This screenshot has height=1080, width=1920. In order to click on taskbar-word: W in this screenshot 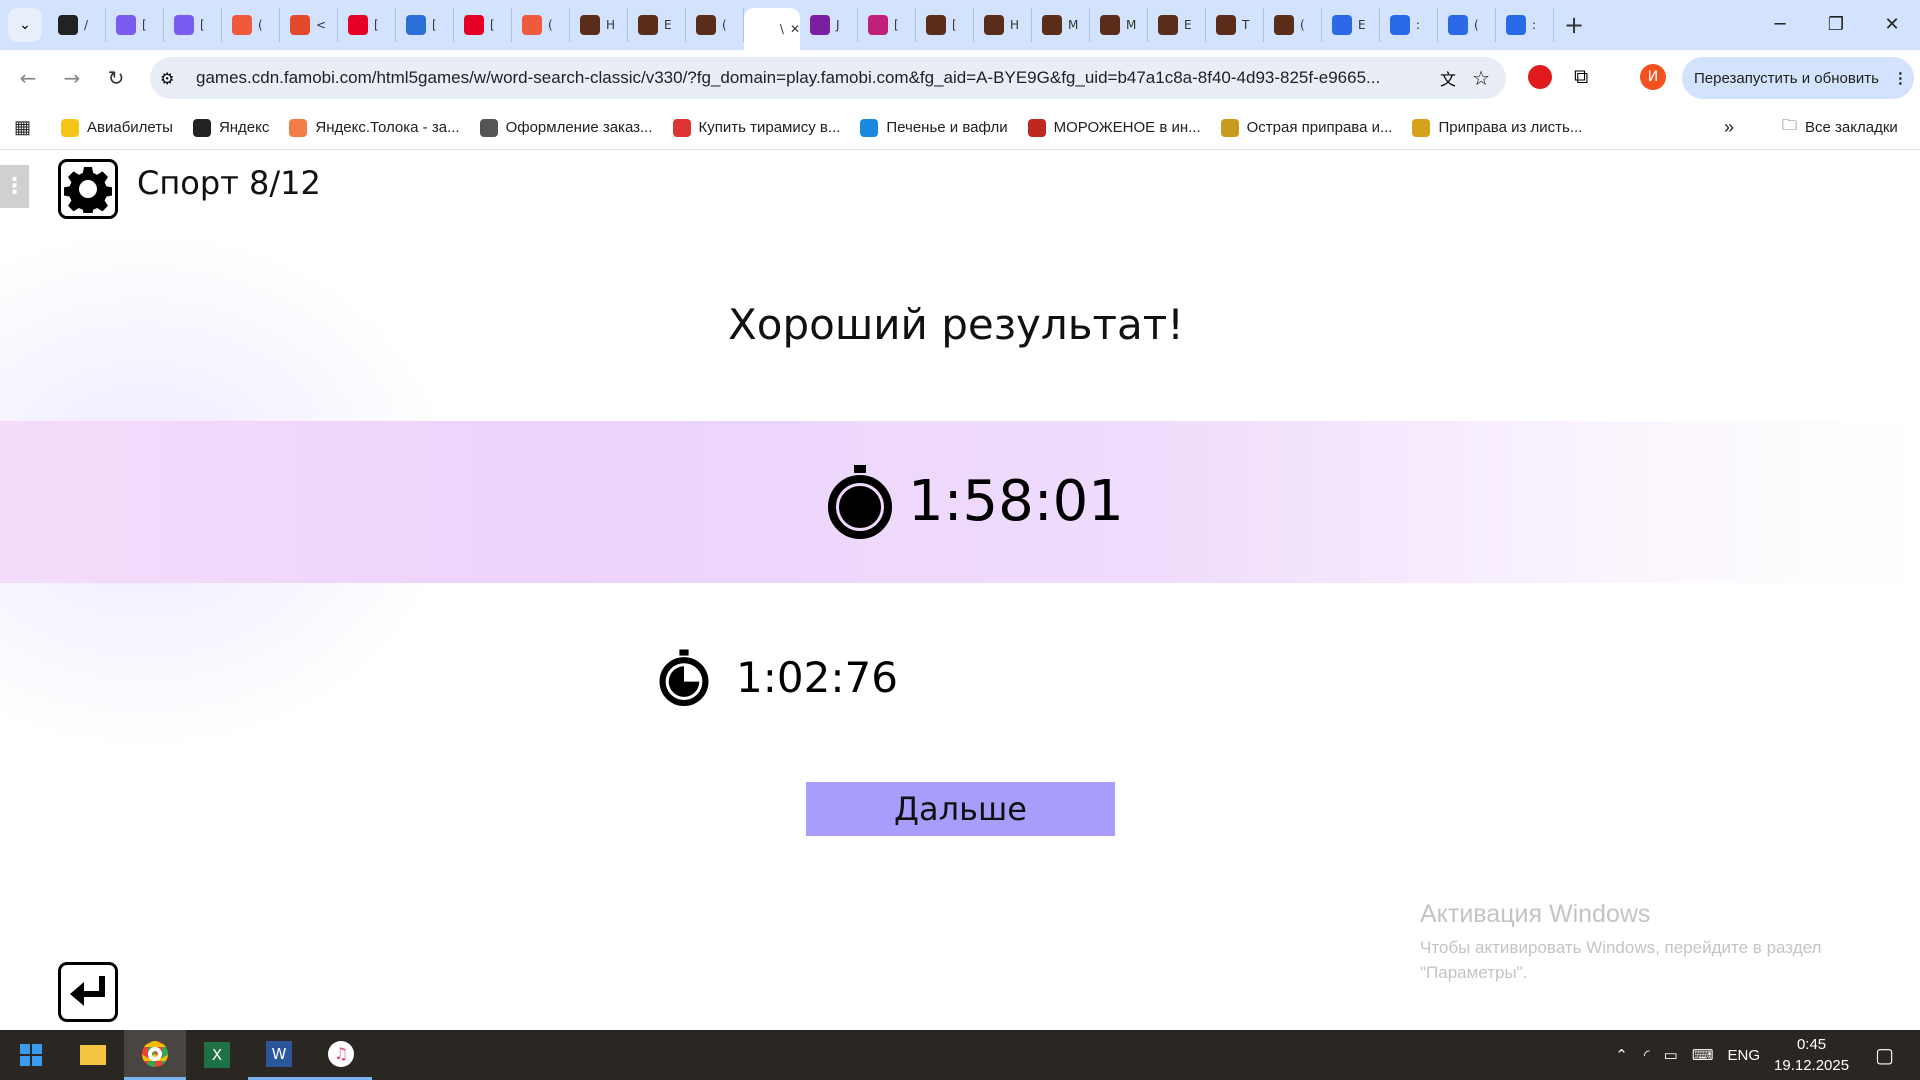, I will do `click(279, 1055)`.